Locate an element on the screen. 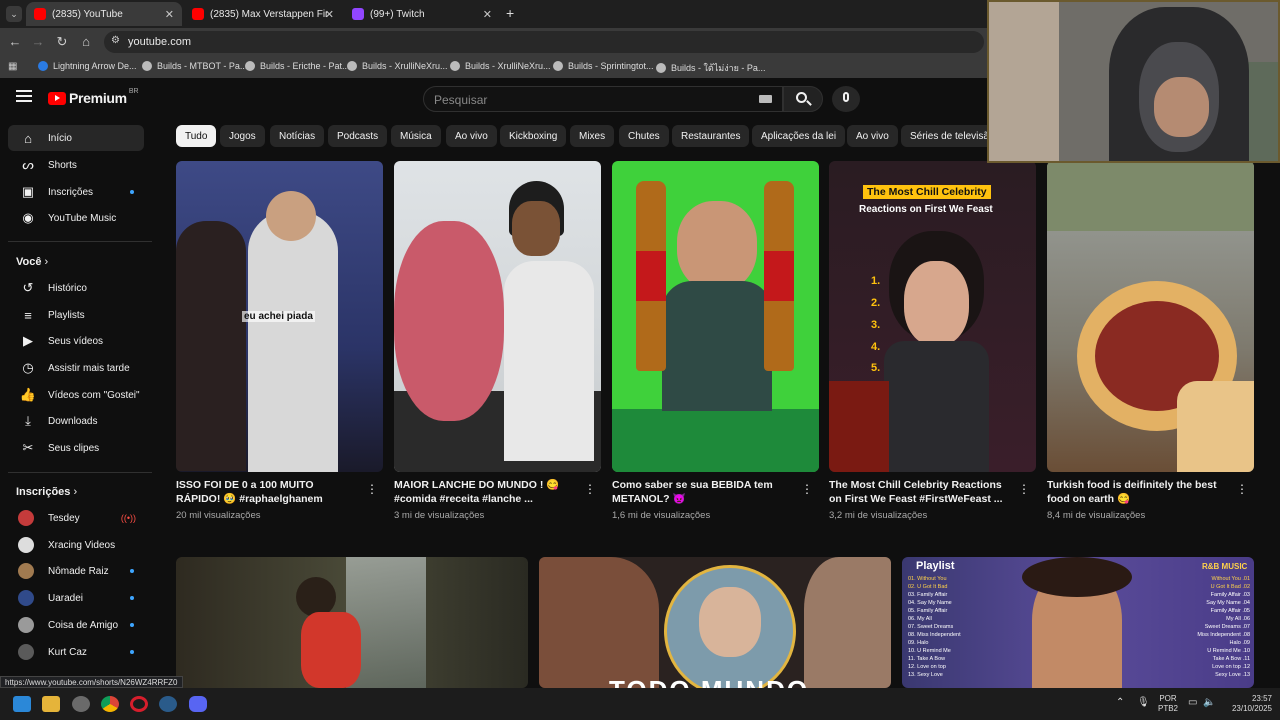 The width and height of the screenshot is (1280, 720). browser-tab-max-verstappen: (2835) Max Verstappen Finds H ✕ is located at coordinates (263, 14).